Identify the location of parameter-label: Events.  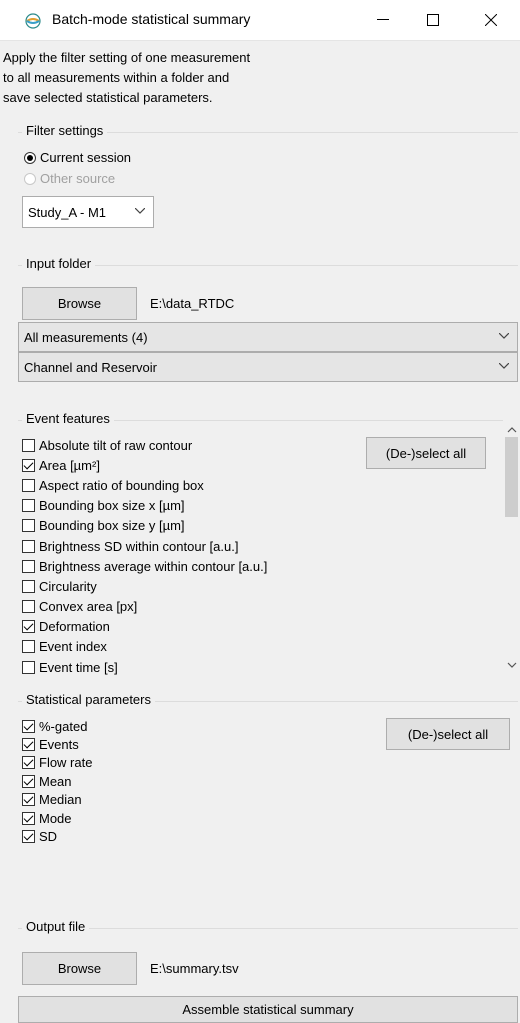
(59, 745).